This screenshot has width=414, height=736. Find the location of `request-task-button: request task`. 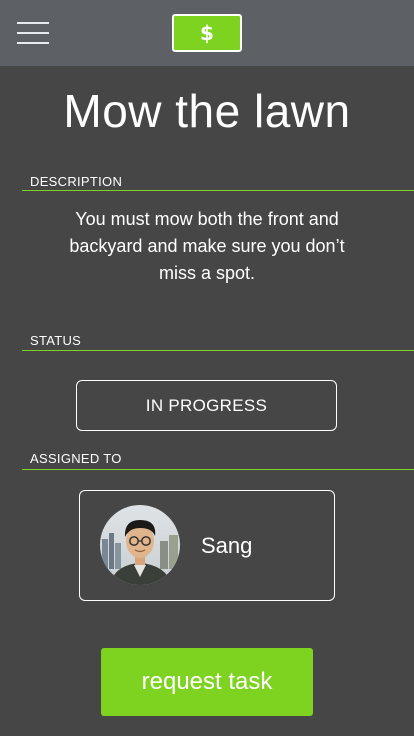

request-task-button: request task is located at coordinates (207, 682).